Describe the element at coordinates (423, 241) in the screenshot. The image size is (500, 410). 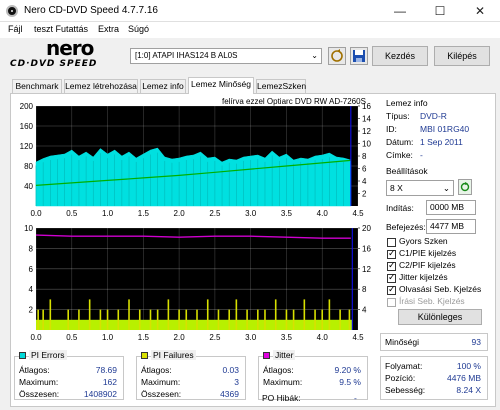
I see `quick-scan-label: Gyors Szken` at that location.